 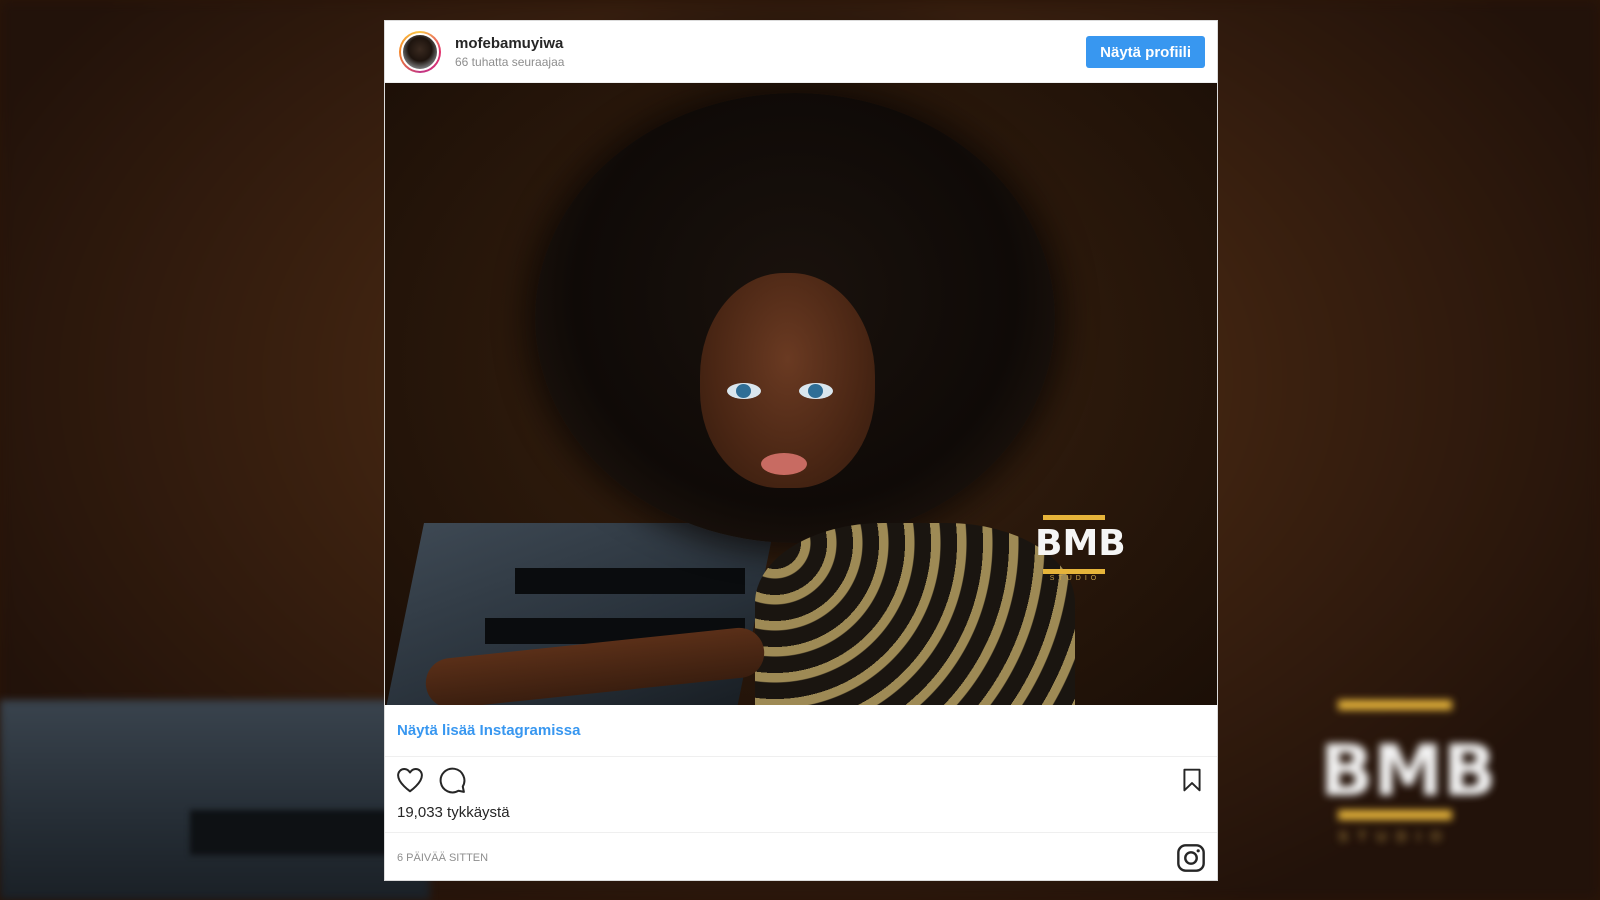 I want to click on embed-footer: 6 PÄIVÄÄ SITTEN, so click(x=801, y=858).